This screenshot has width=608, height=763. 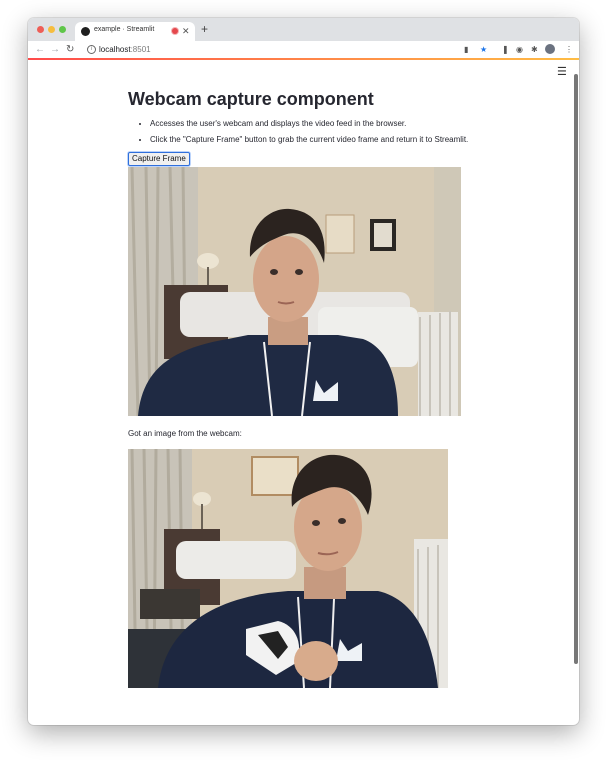 What do you see at coordinates (186, 31) in the screenshot?
I see `tab-close-icon: ✕` at bounding box center [186, 31].